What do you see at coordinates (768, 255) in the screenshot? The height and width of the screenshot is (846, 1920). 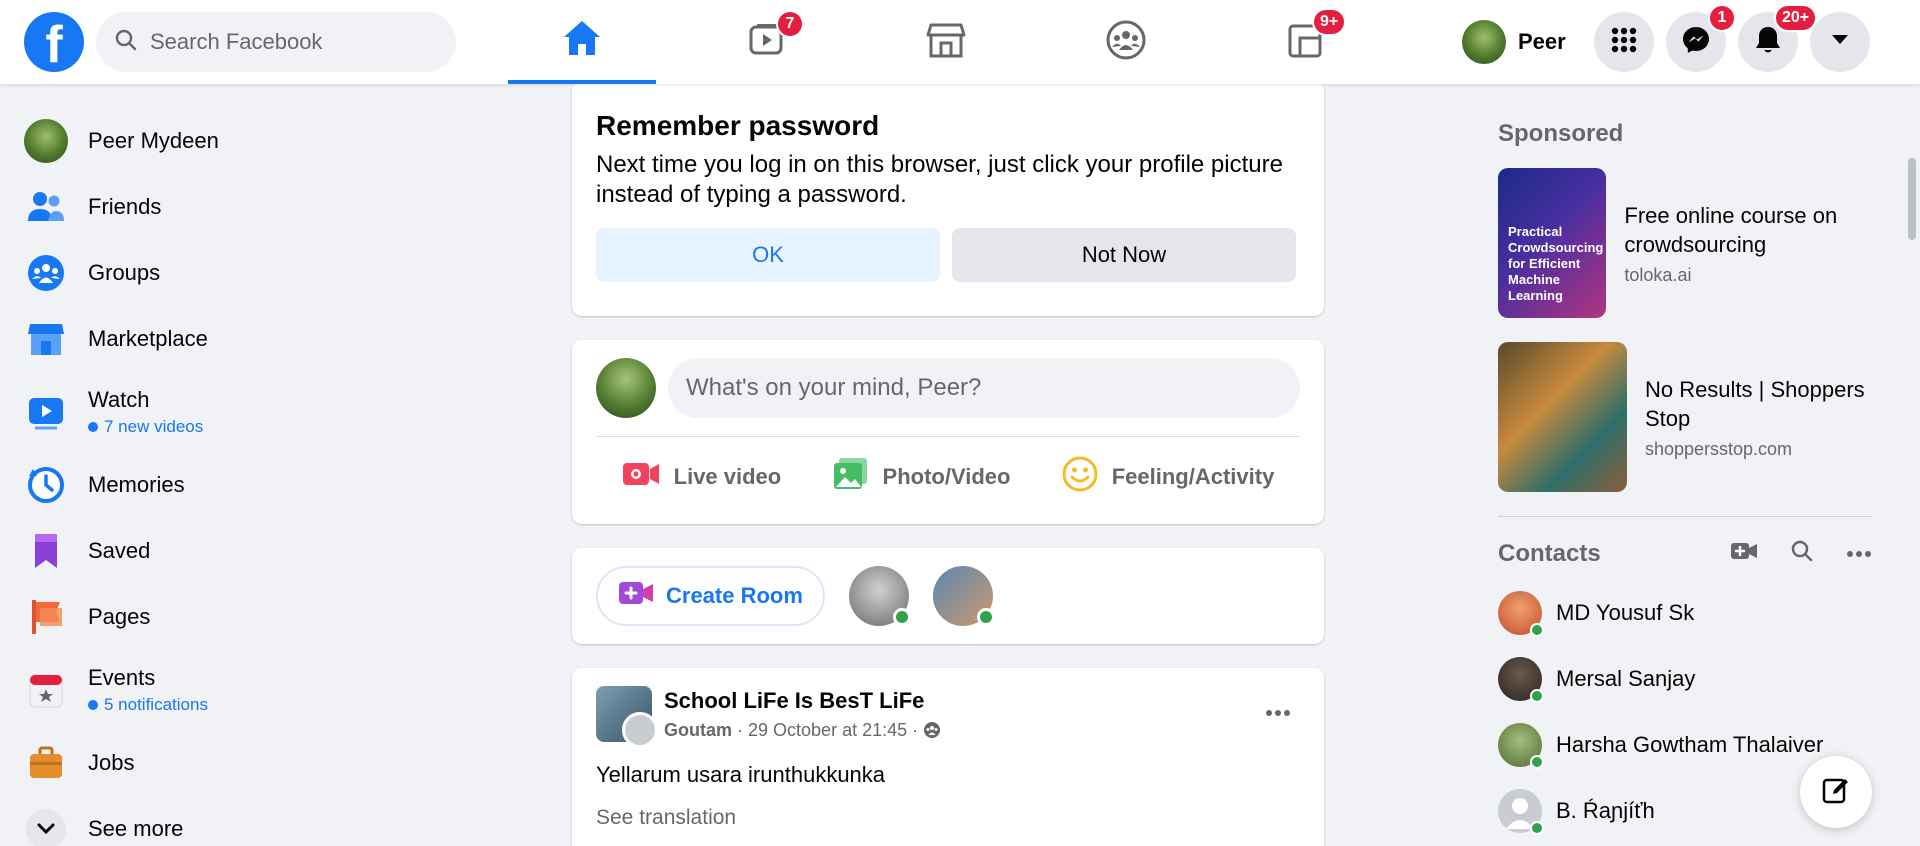 I see `ok-button: OK` at bounding box center [768, 255].